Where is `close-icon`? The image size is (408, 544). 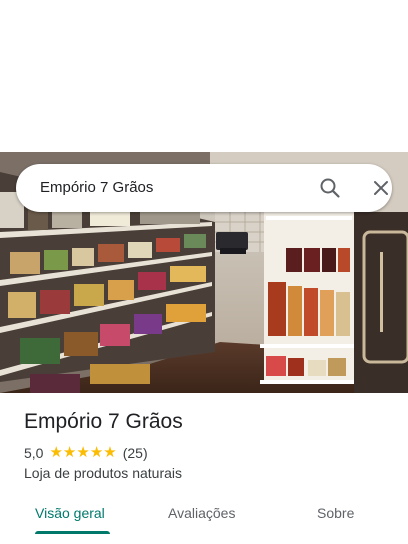 close-icon is located at coordinates (381, 188).